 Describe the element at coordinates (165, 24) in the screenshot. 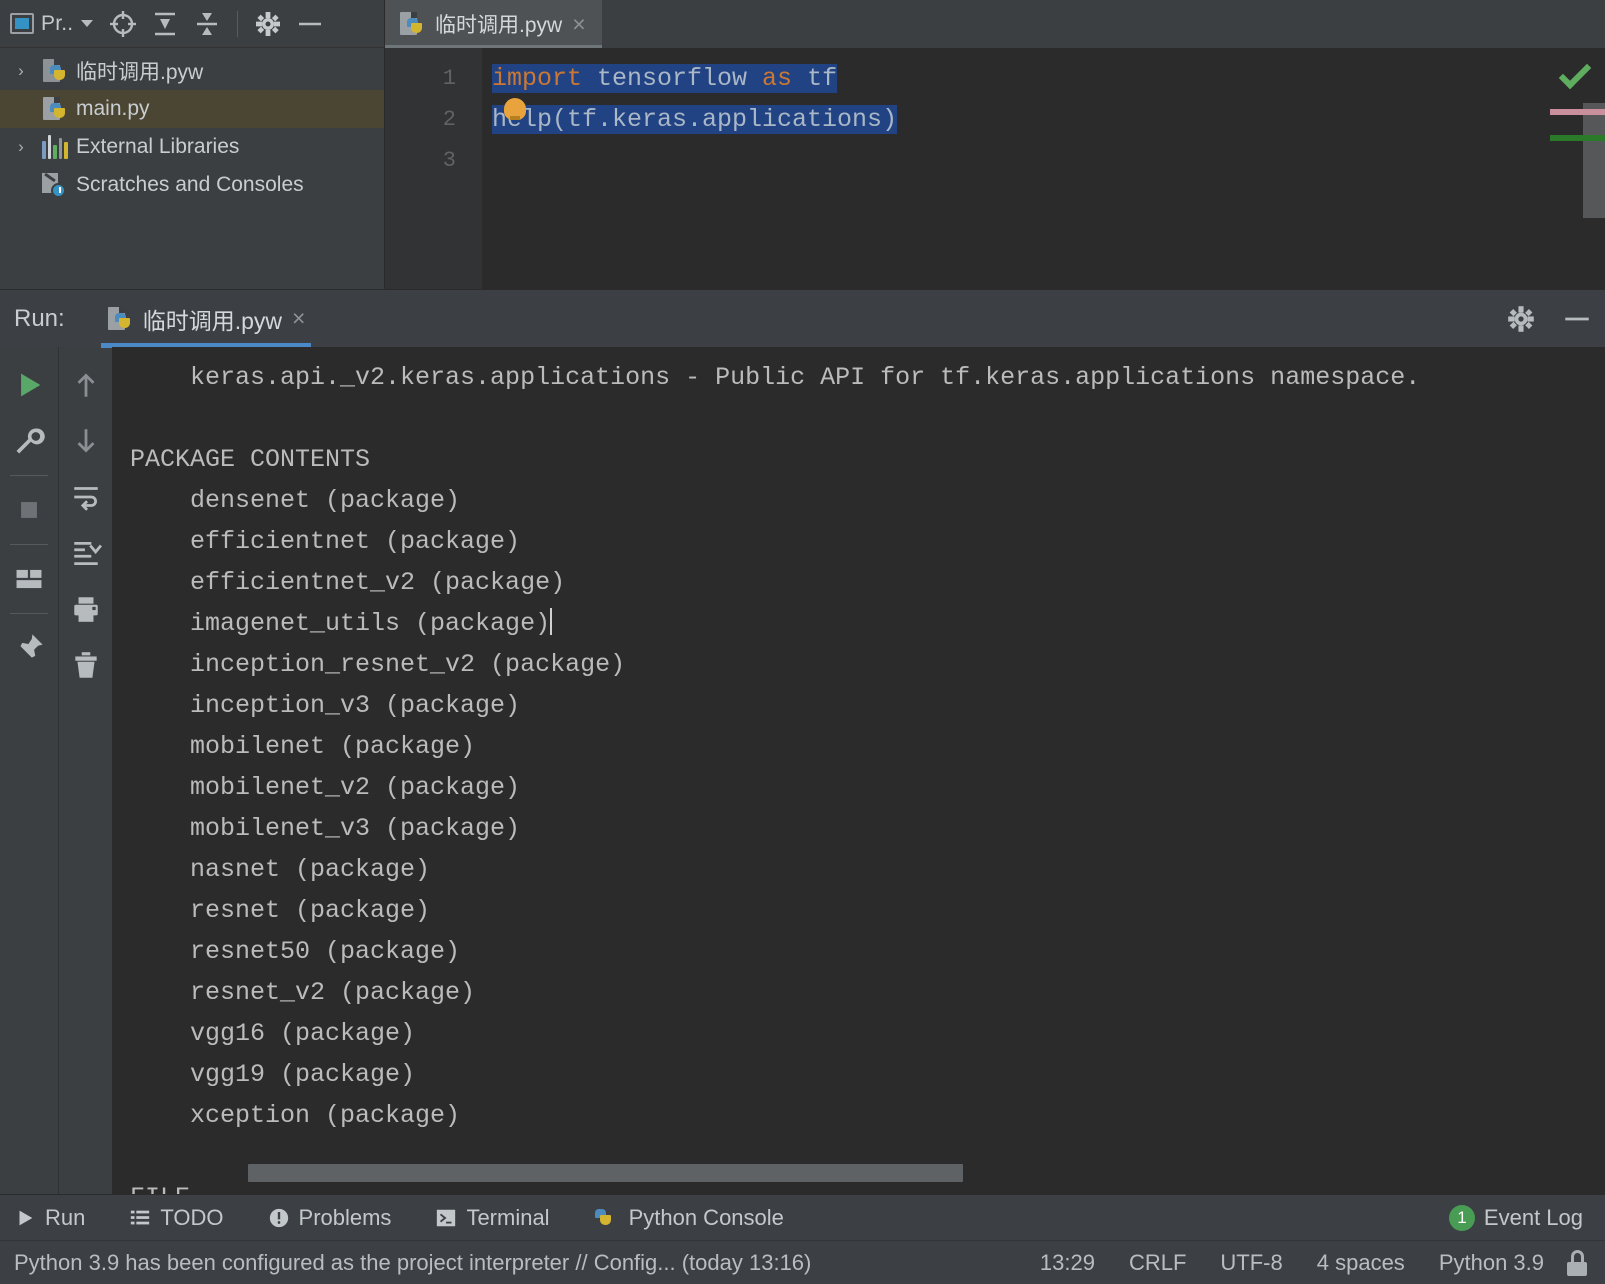

I see `expand-all-icon` at that location.